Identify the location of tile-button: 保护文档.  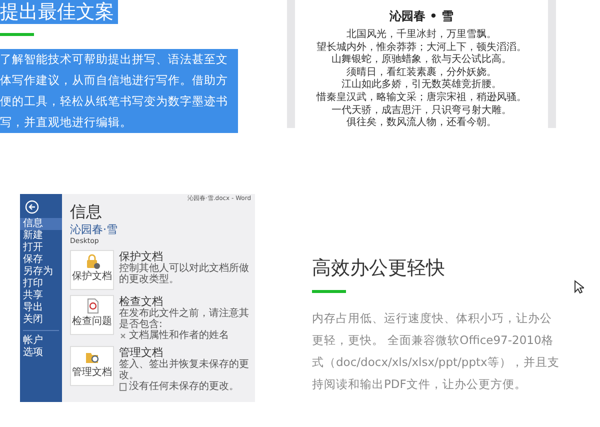
(92, 270).